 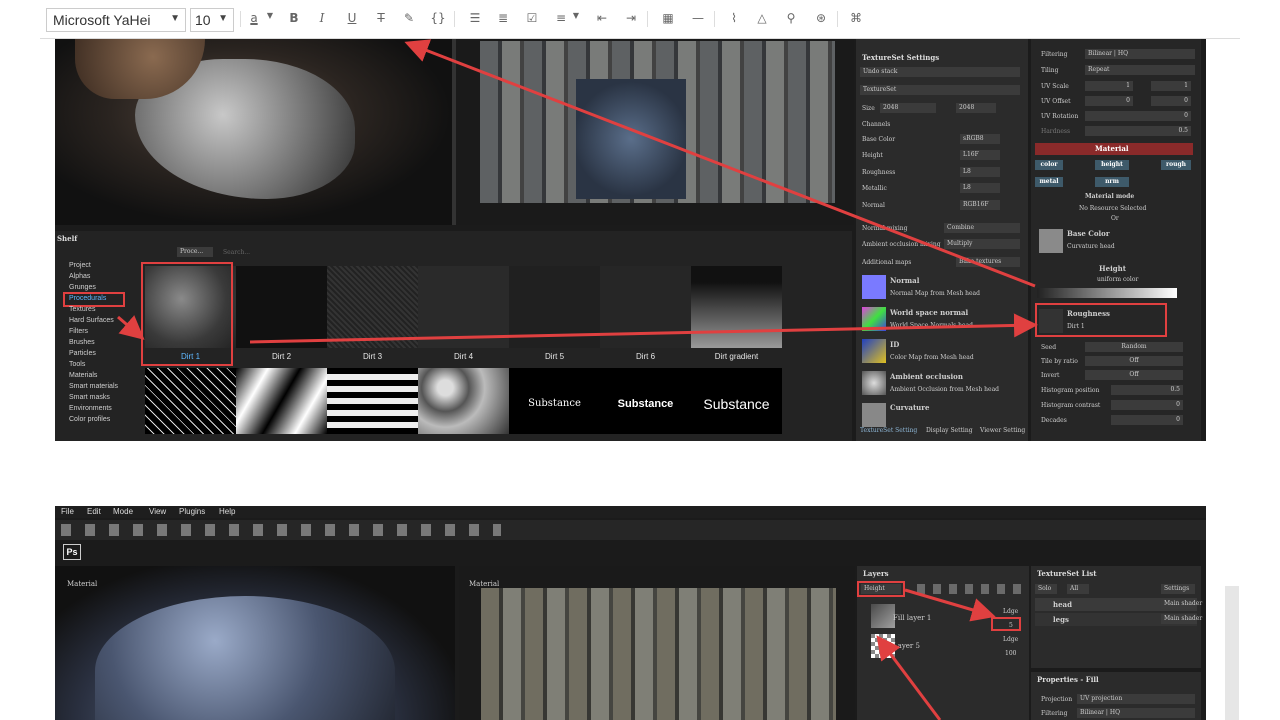 I want to click on tab-display-setting: Display Setting, so click(x=949, y=430).